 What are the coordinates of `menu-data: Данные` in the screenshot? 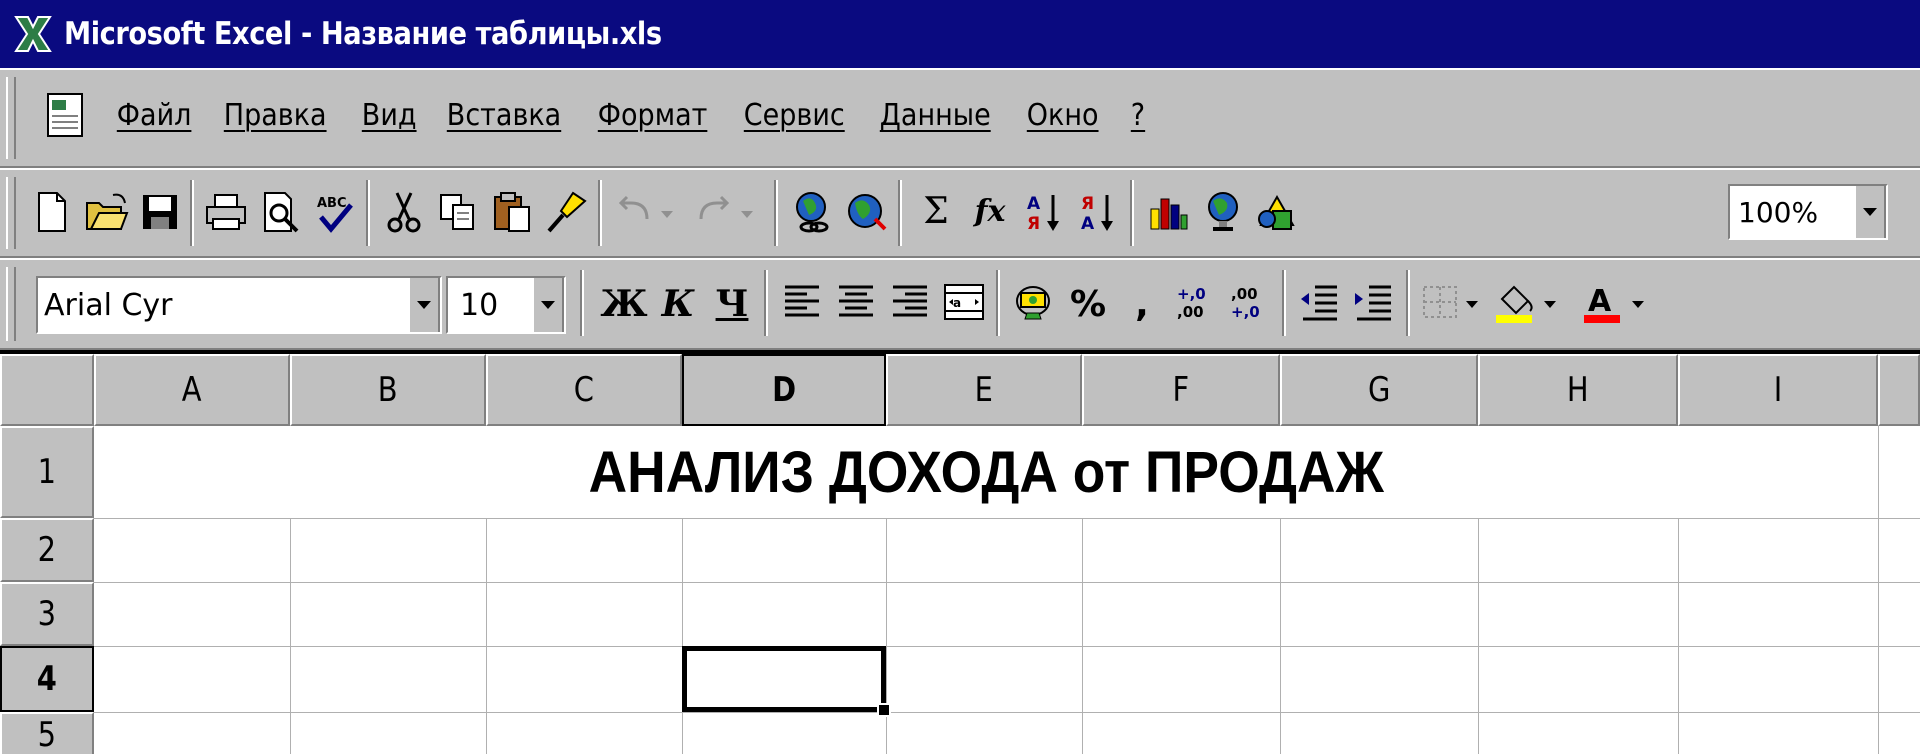 It's located at (935, 115).